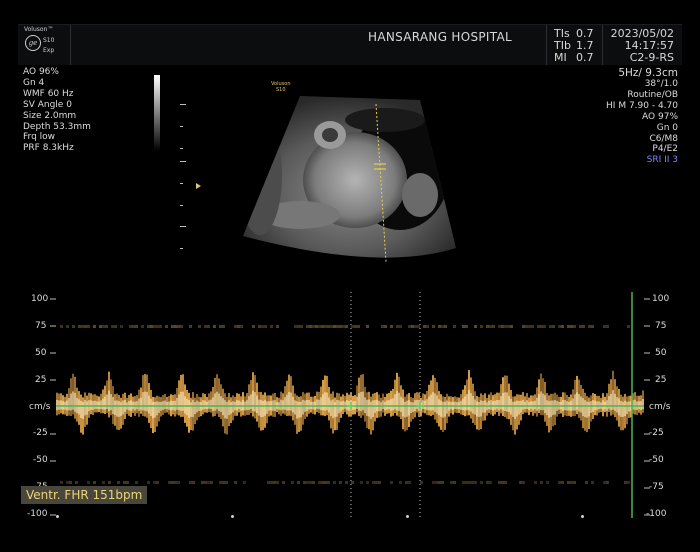 The image size is (700, 552). I want to click on scale-label-left: -25, so click(40, 433).